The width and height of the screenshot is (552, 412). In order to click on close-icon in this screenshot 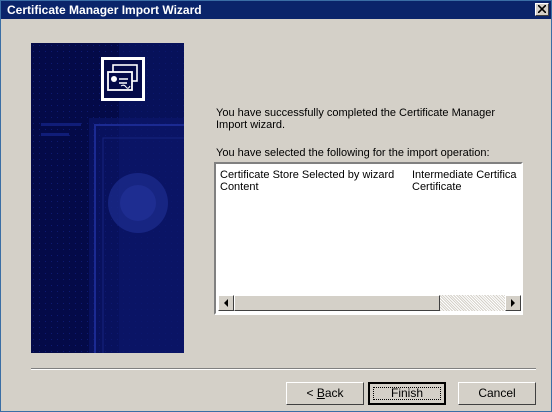, I will do `click(542, 9)`.